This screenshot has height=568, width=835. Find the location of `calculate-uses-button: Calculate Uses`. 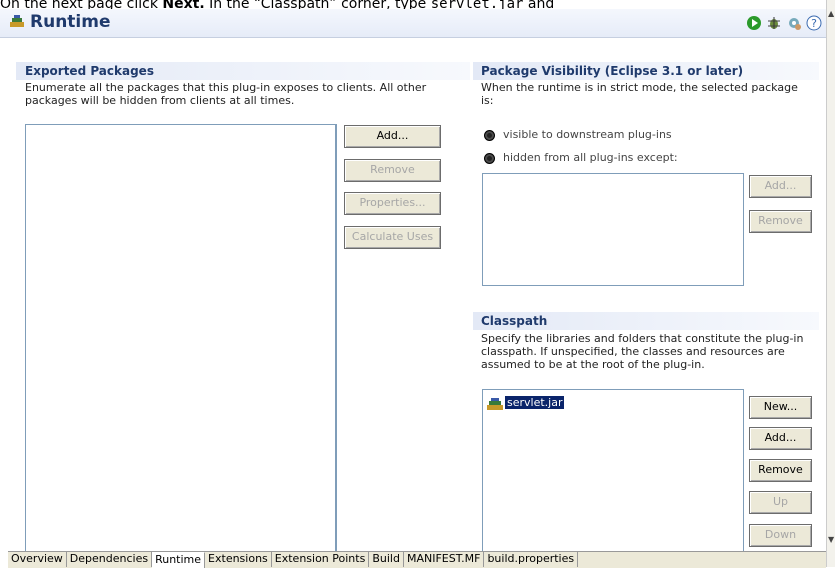

calculate-uses-button: Calculate Uses is located at coordinates (392, 237).